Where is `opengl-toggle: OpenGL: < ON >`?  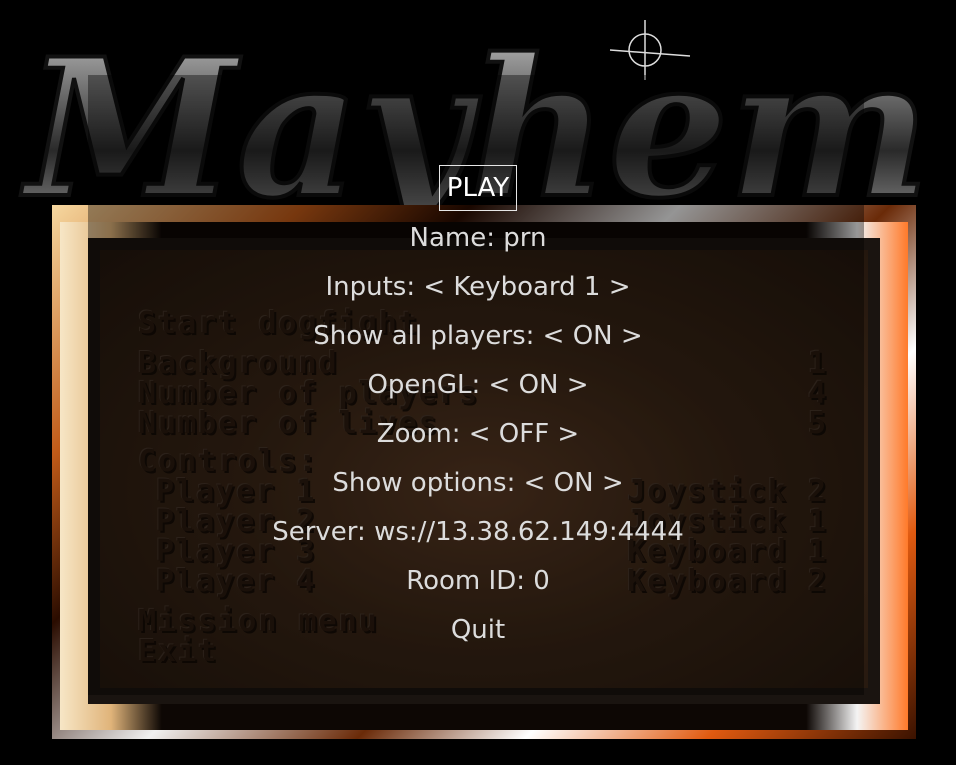
opengl-toggle: OpenGL: < ON > is located at coordinates (477, 385).